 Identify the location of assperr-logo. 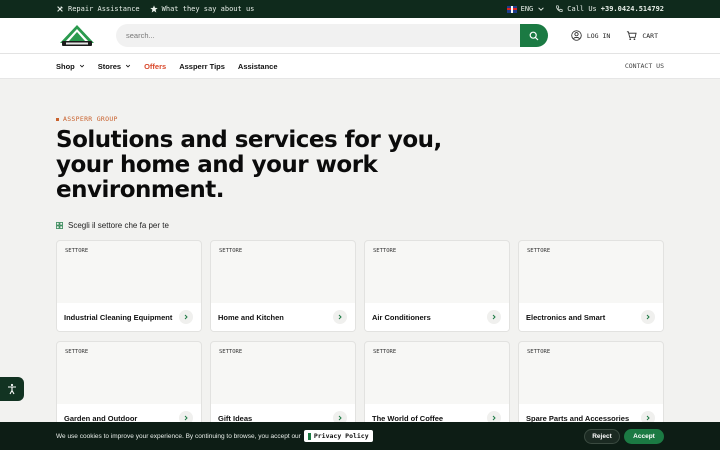
(77, 36).